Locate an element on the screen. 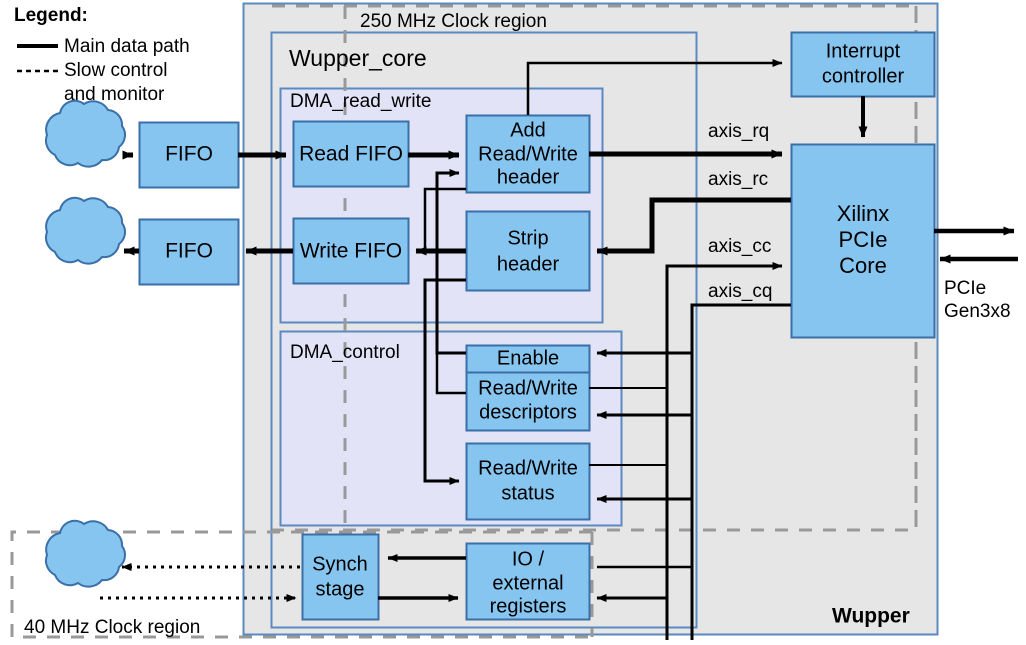 This screenshot has height=645, width=1026. descriptors-label-line2: descriptors is located at coordinates (528, 412).